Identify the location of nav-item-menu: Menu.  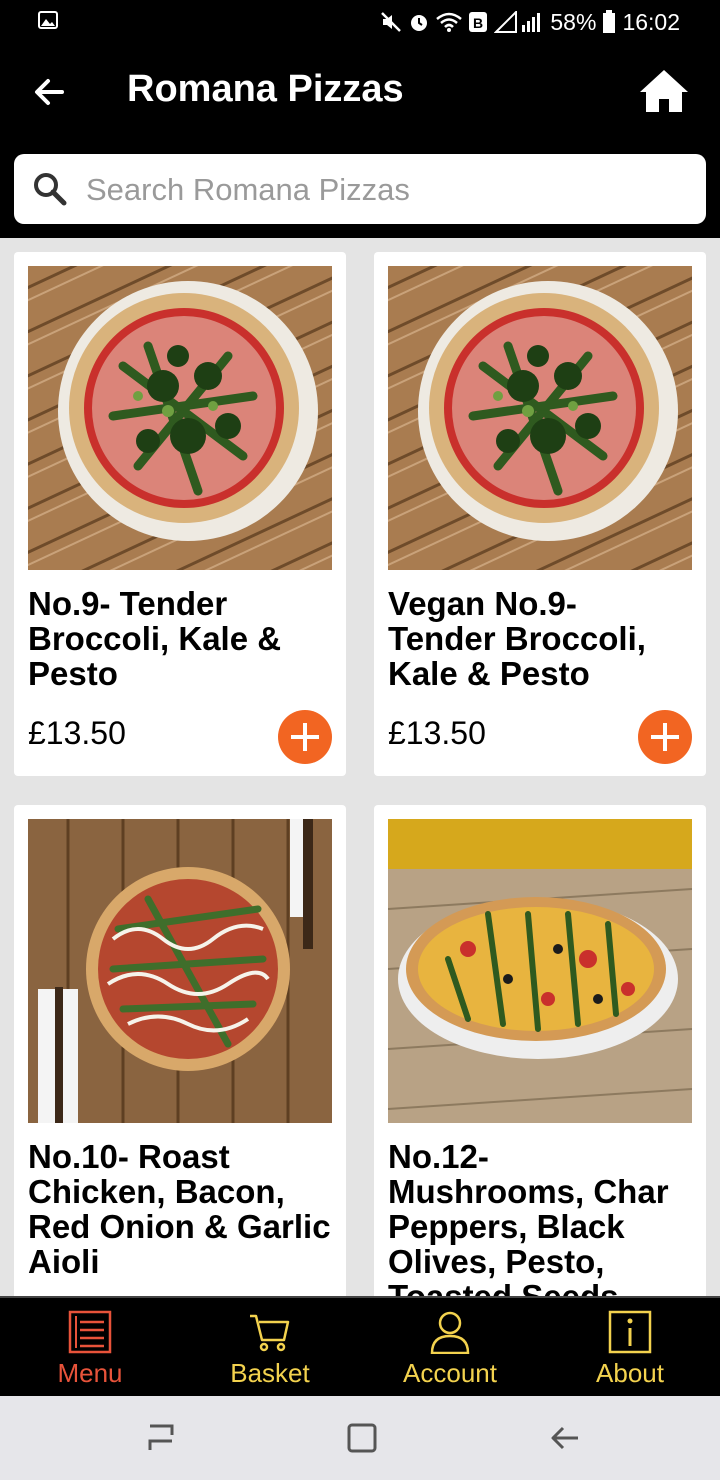
(90, 1348).